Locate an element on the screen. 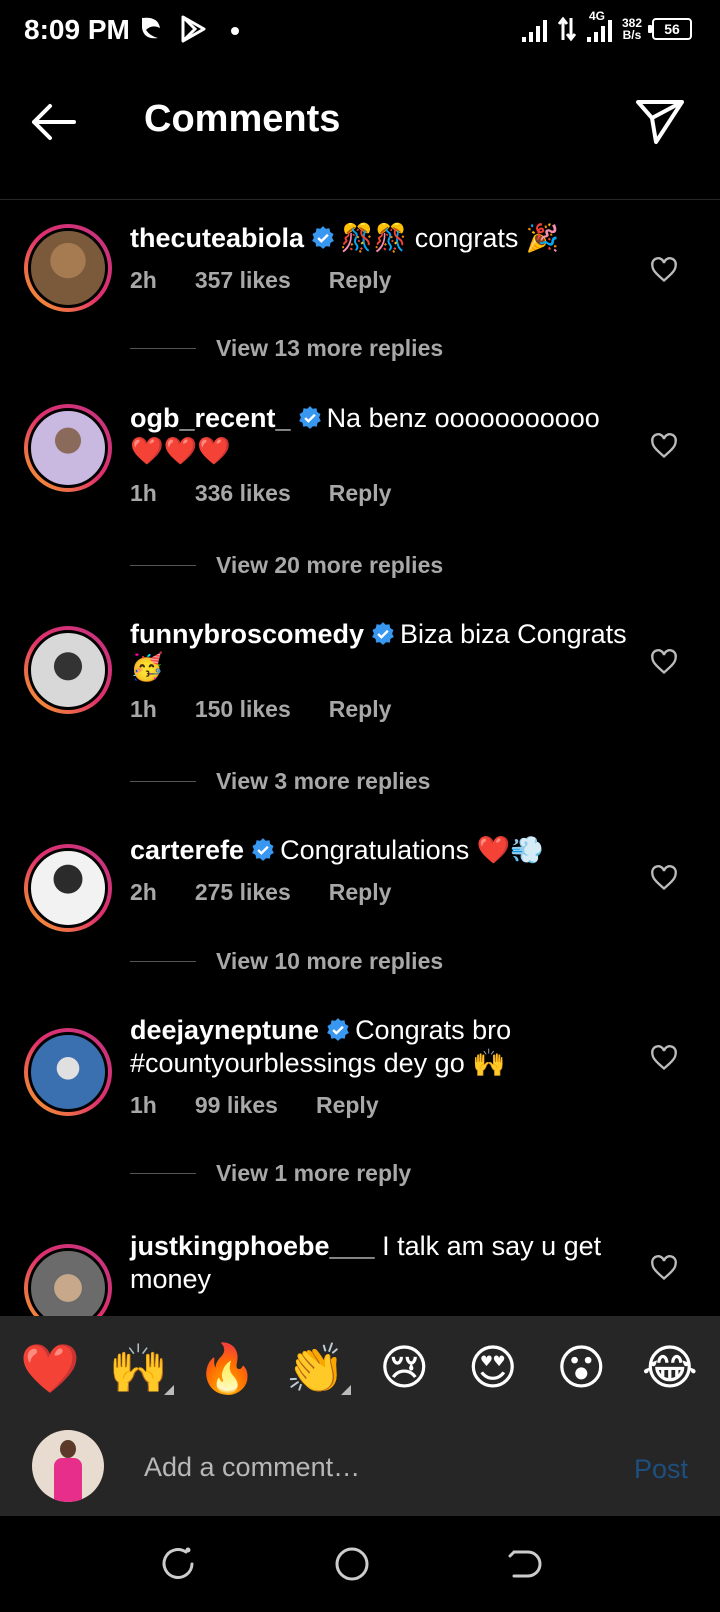 This screenshot has width=720, height=1612. comment-likes: 336 likes is located at coordinates (243, 493).